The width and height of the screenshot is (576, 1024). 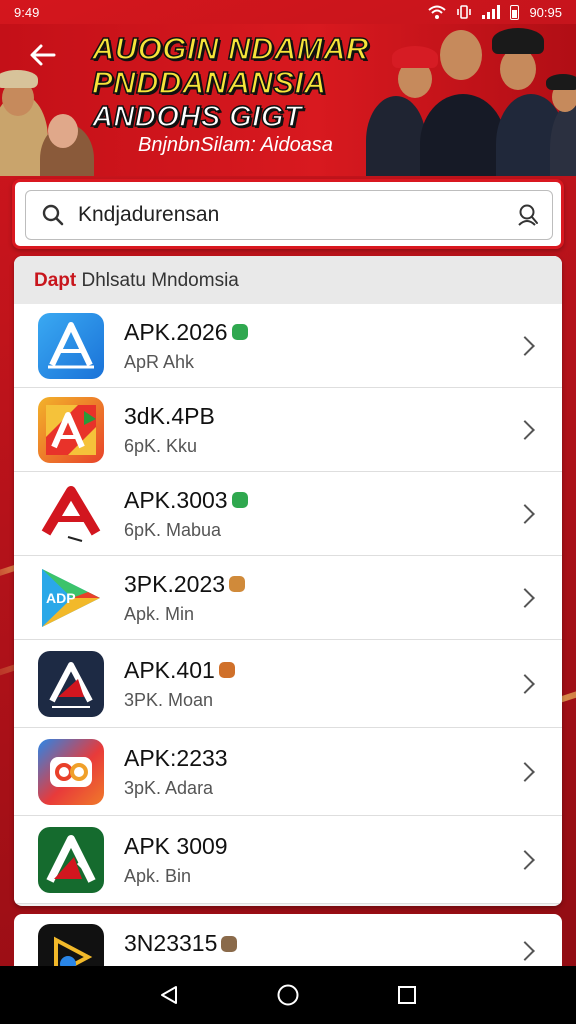 I want to click on app-subtitle: 3PK. Moan, so click(x=169, y=699).